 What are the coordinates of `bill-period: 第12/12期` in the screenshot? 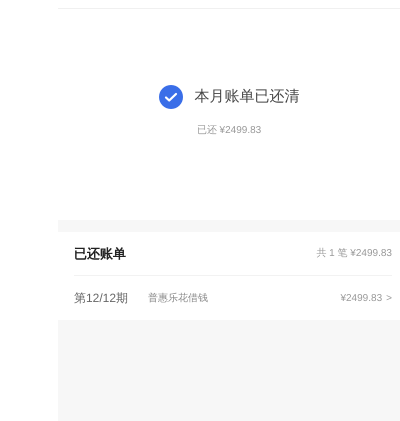 It's located at (102, 298).